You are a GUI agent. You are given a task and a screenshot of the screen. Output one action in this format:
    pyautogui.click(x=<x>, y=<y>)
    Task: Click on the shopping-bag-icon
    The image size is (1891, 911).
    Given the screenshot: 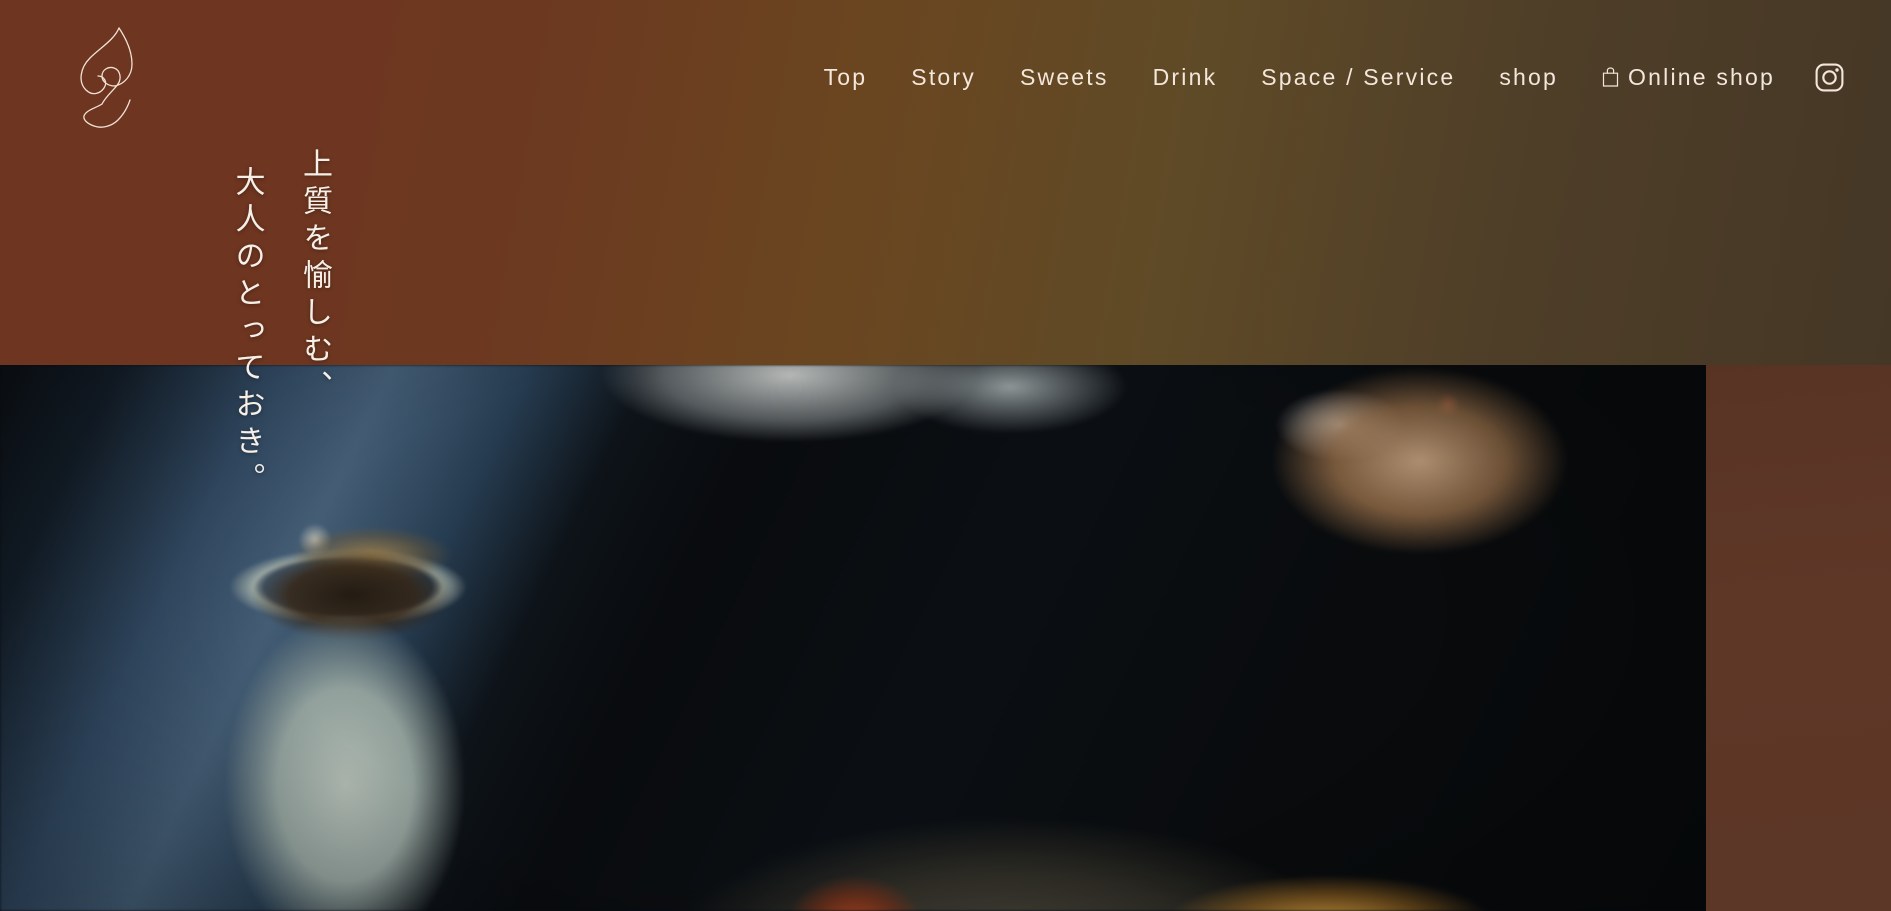 What is the action you would take?
    pyautogui.click(x=1610, y=77)
    